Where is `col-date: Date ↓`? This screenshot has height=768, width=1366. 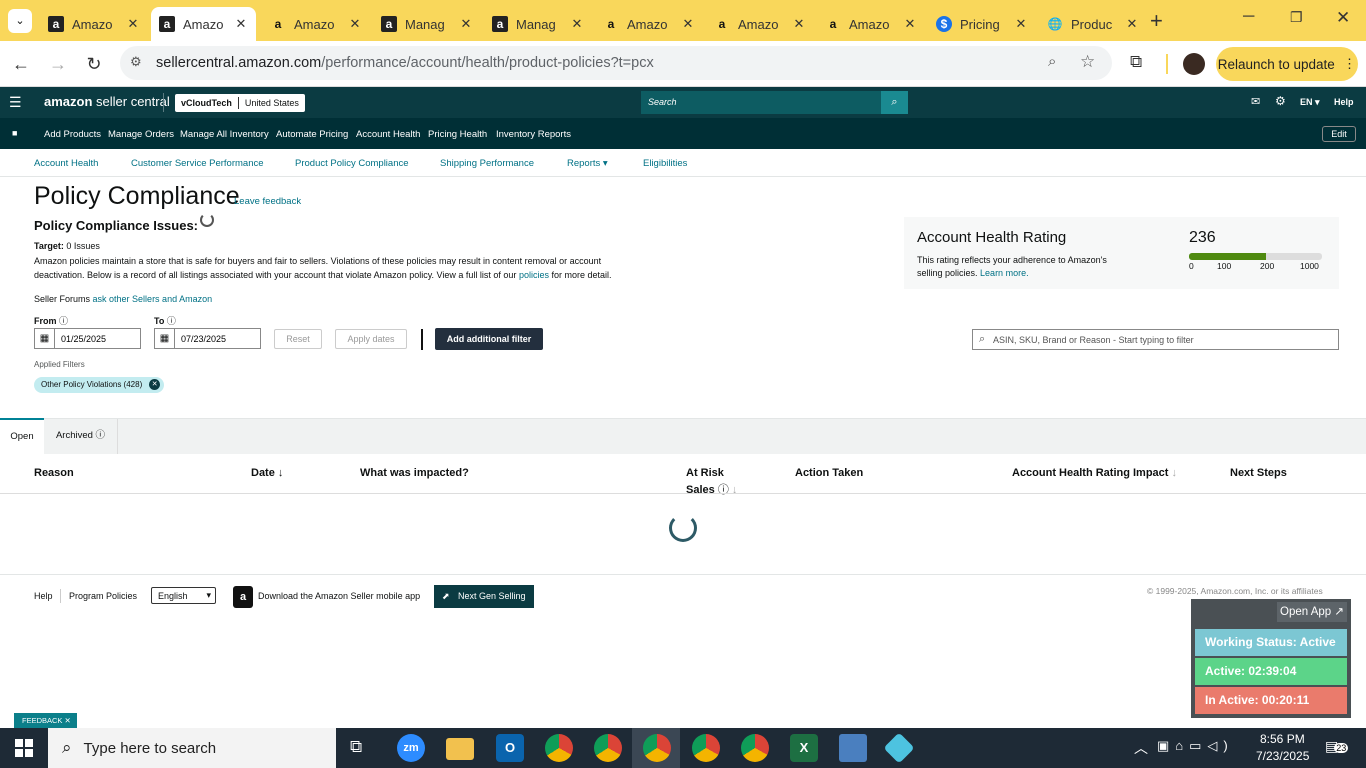
col-date: Date ↓ is located at coordinates (267, 473).